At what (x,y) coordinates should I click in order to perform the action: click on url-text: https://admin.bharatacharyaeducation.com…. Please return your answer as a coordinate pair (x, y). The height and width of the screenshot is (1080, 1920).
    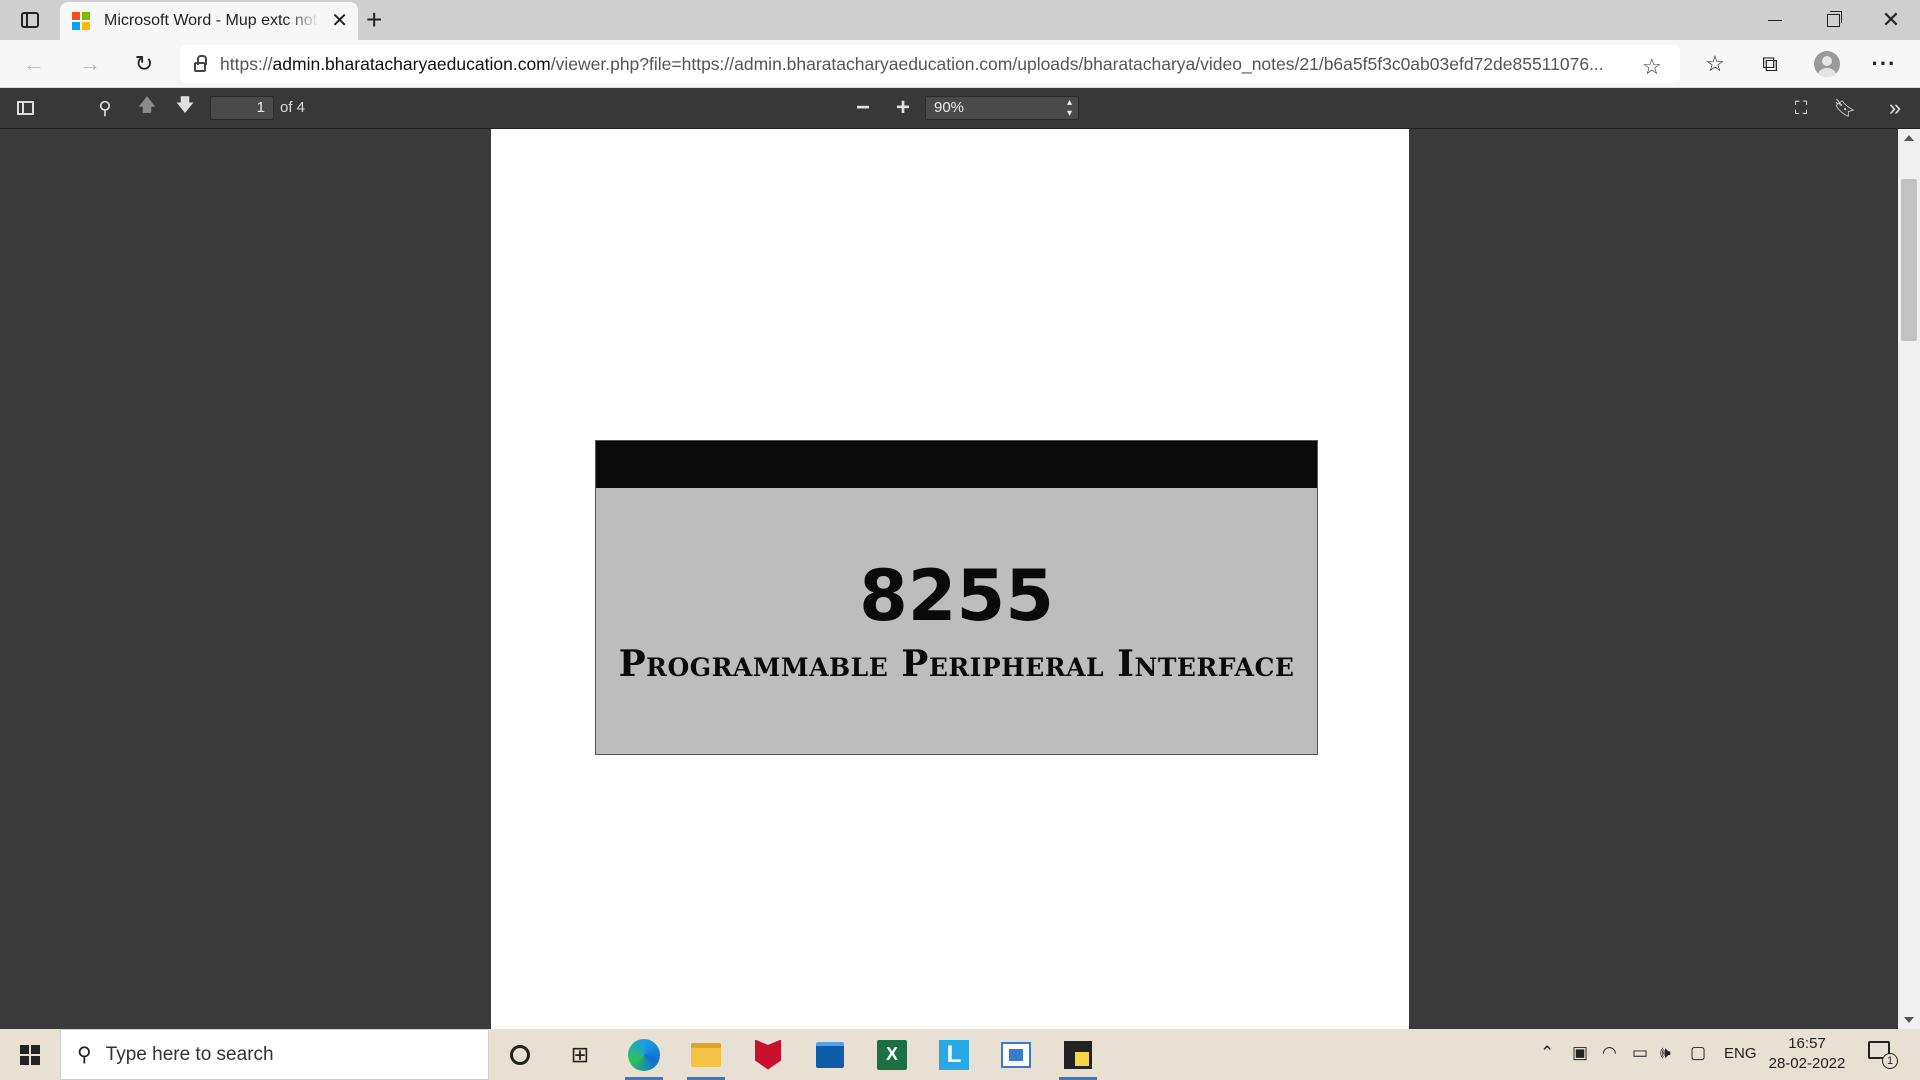
    Looking at the image, I should click on (920, 64).